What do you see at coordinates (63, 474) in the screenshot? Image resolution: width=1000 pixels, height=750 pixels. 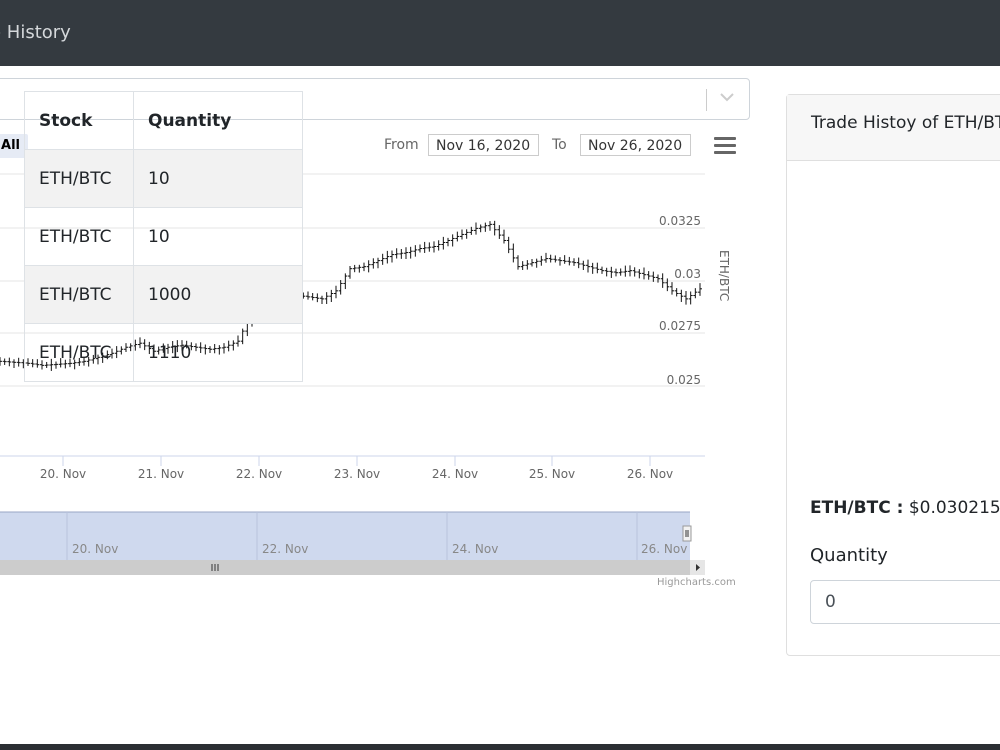 I see `x-tick-label: 20. Nov` at bounding box center [63, 474].